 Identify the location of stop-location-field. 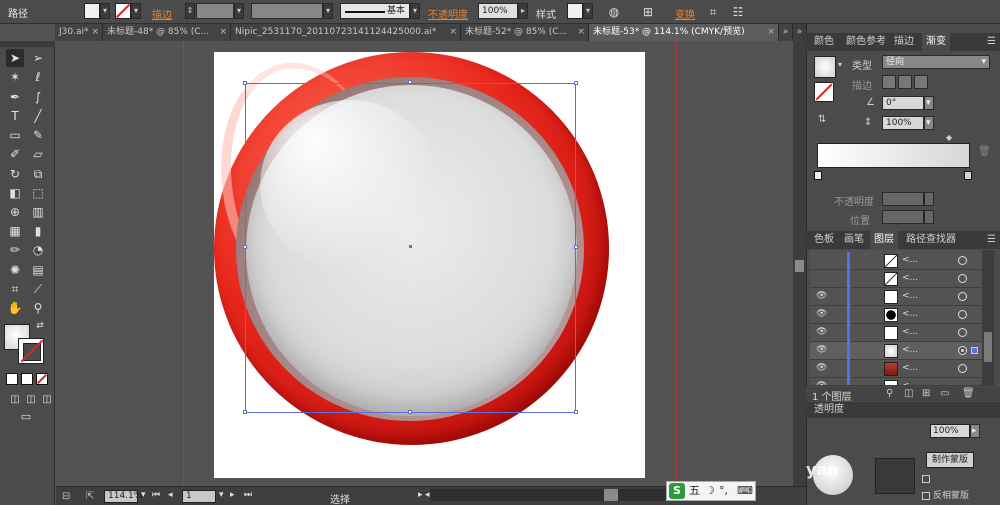
(903, 217).